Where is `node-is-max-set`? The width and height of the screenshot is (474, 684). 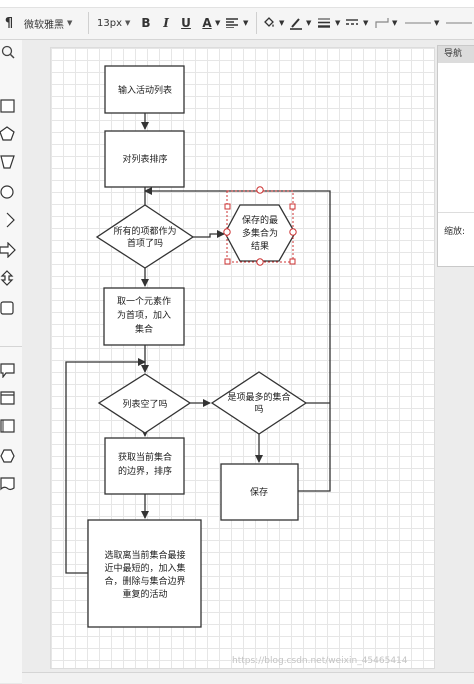 node-is-max-set is located at coordinates (259, 403).